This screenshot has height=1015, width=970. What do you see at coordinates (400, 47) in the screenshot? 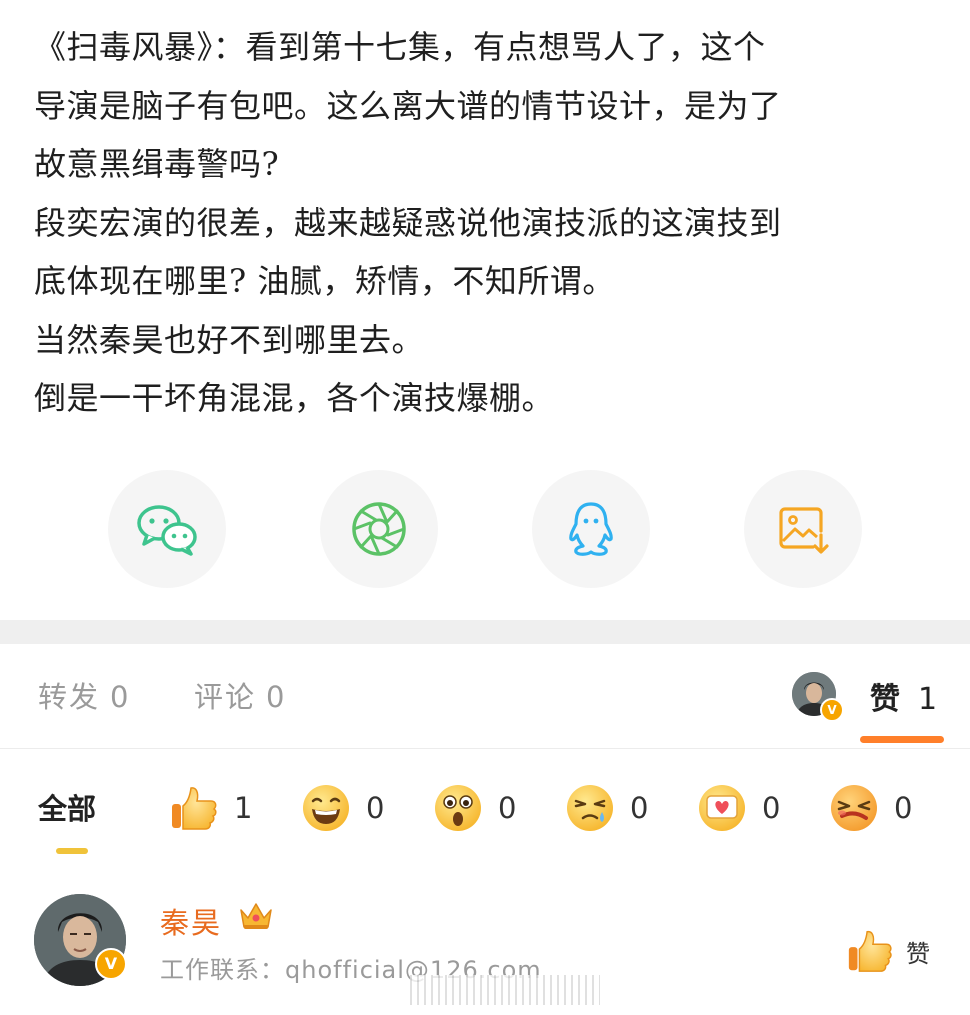
I see `post-line: 《扫毒风暴》：看到第十七集，有点想骂人了，这个` at bounding box center [400, 47].